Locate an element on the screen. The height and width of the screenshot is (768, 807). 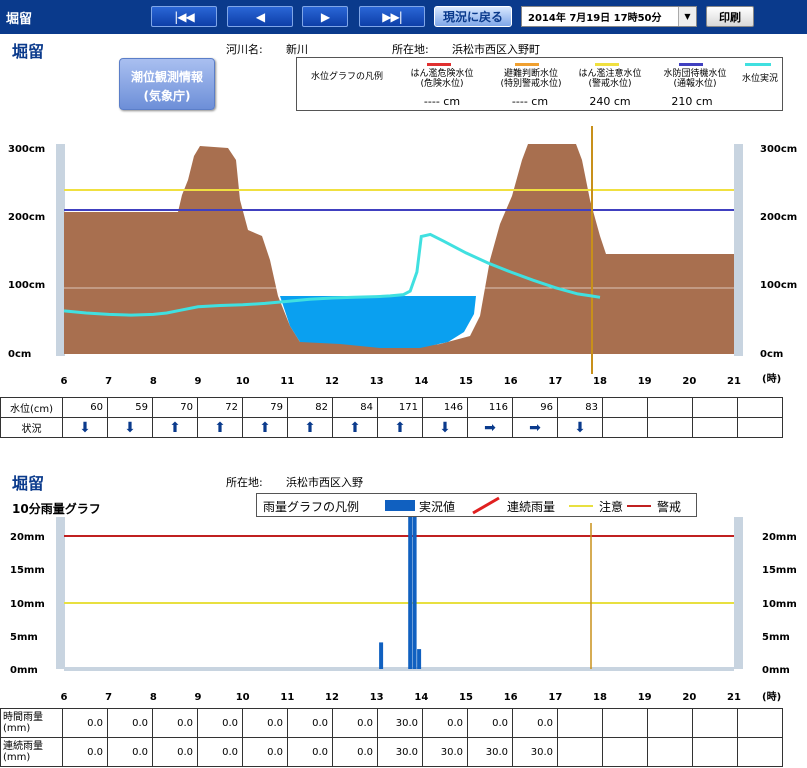
legend-swatch-standby is located at coordinates (691, 64).